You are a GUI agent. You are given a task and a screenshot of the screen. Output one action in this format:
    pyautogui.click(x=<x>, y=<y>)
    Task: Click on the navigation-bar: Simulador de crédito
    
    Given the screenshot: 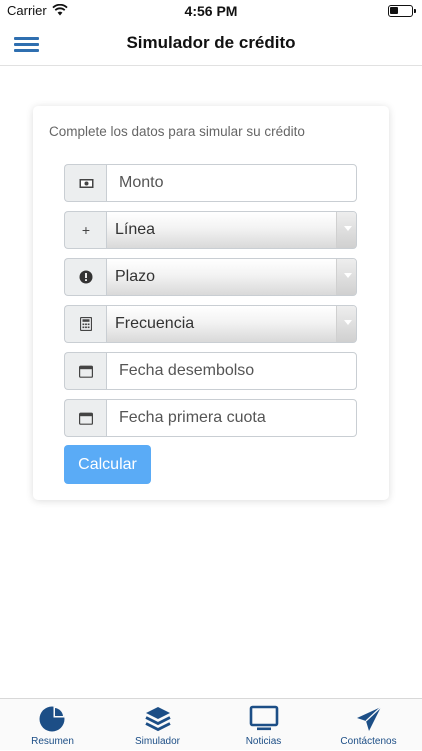 What is the action you would take?
    pyautogui.click(x=211, y=44)
    